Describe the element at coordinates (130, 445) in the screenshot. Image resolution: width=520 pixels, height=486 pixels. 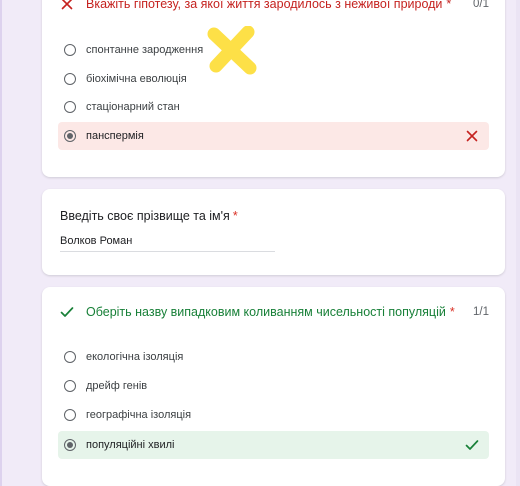
I see `option-label: популяційні хвилі` at that location.